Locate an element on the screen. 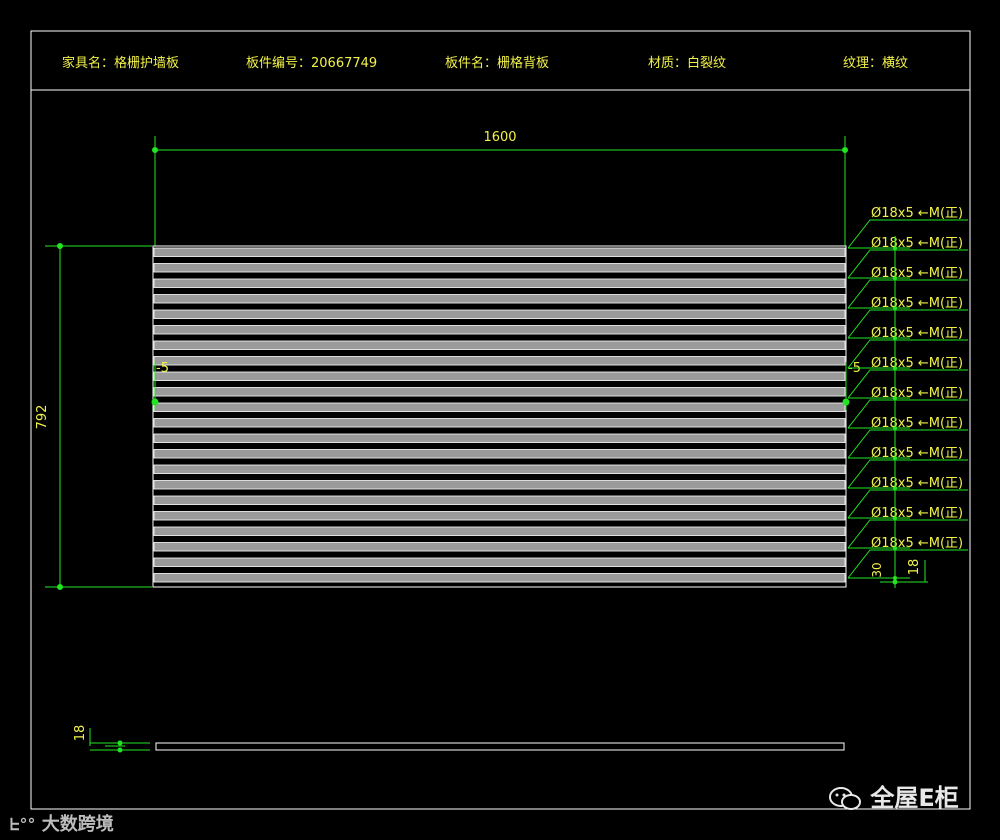  left-edge-offset-label: -5 is located at coordinates (162, 368).